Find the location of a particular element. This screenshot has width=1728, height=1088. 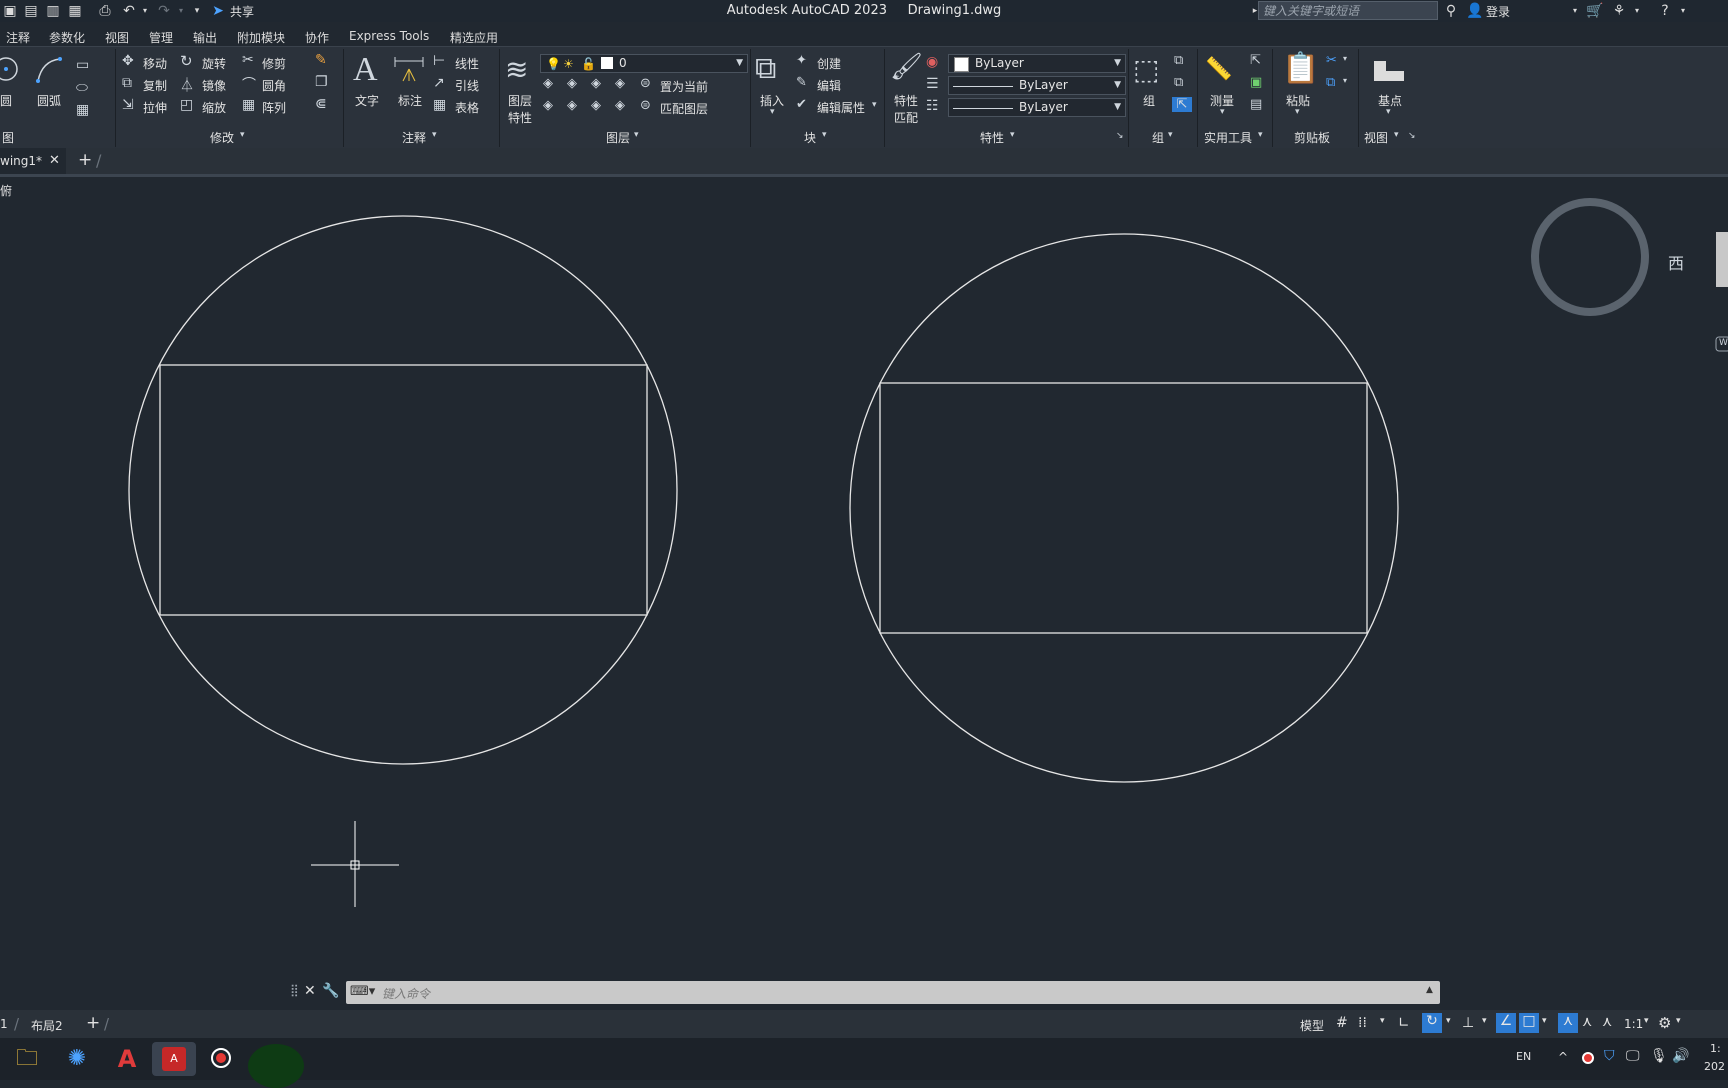

linear-label: 线性 is located at coordinates (467, 63).